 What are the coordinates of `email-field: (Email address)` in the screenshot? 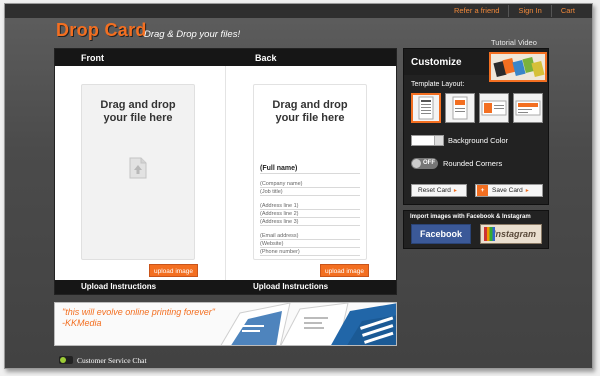 It's located at (310, 236).